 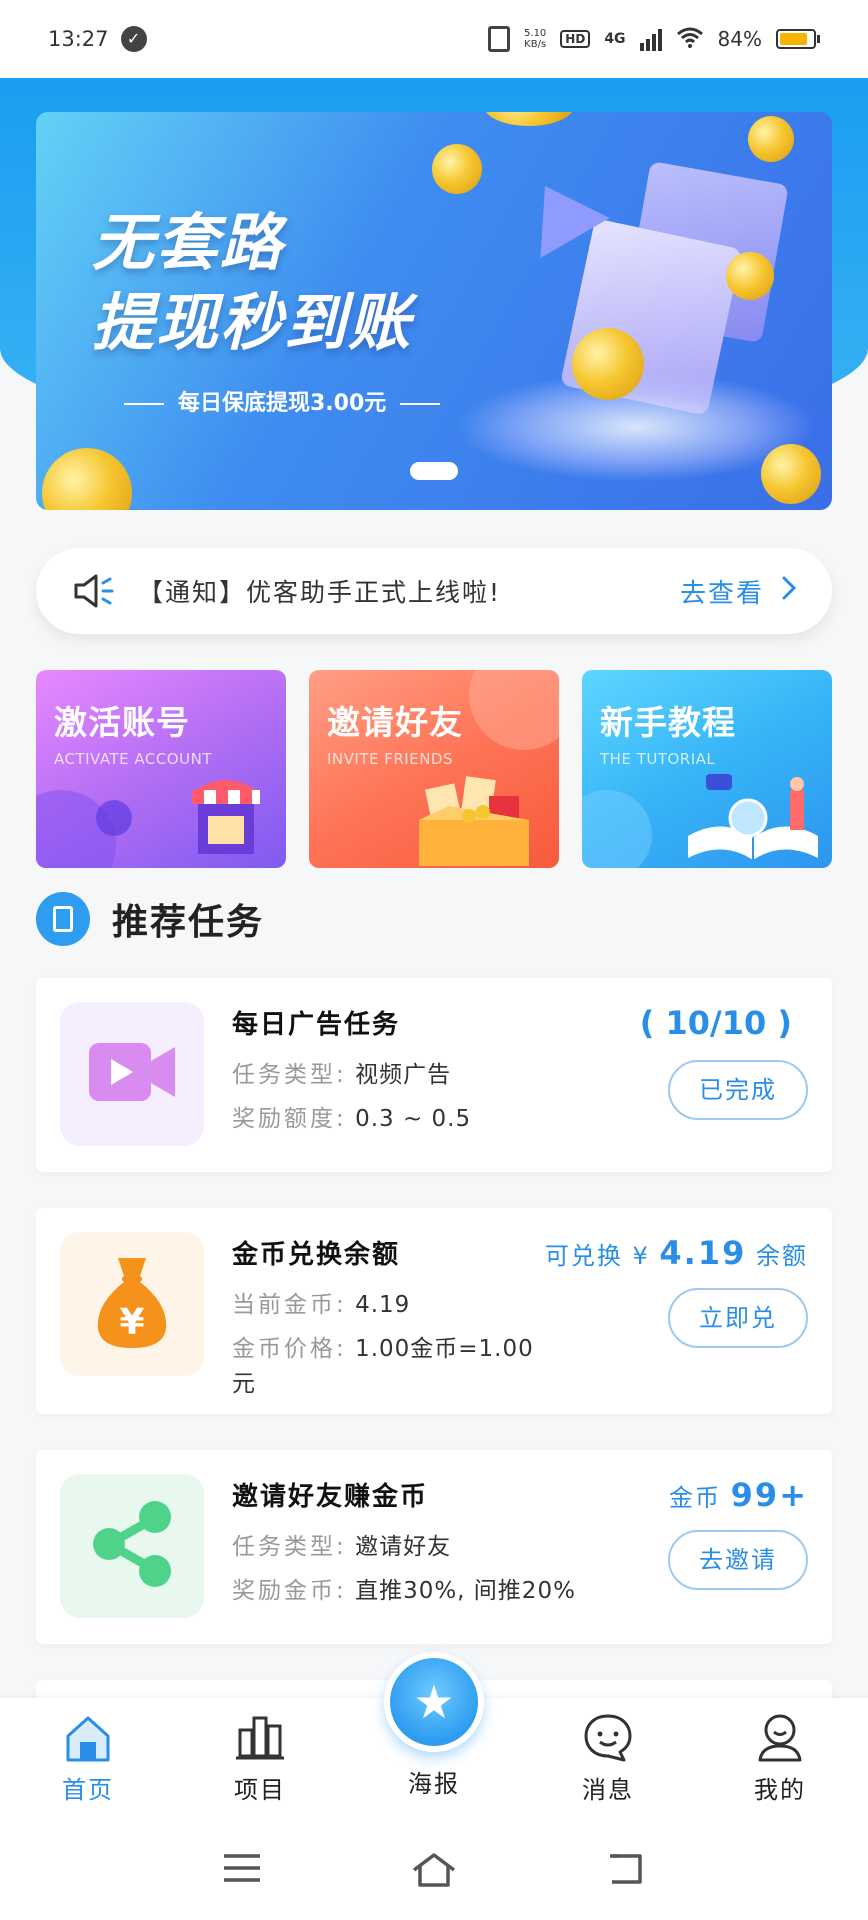 I want to click on tutorial-card: 新手教程 THE TUTORIAL, so click(x=707, y=769).